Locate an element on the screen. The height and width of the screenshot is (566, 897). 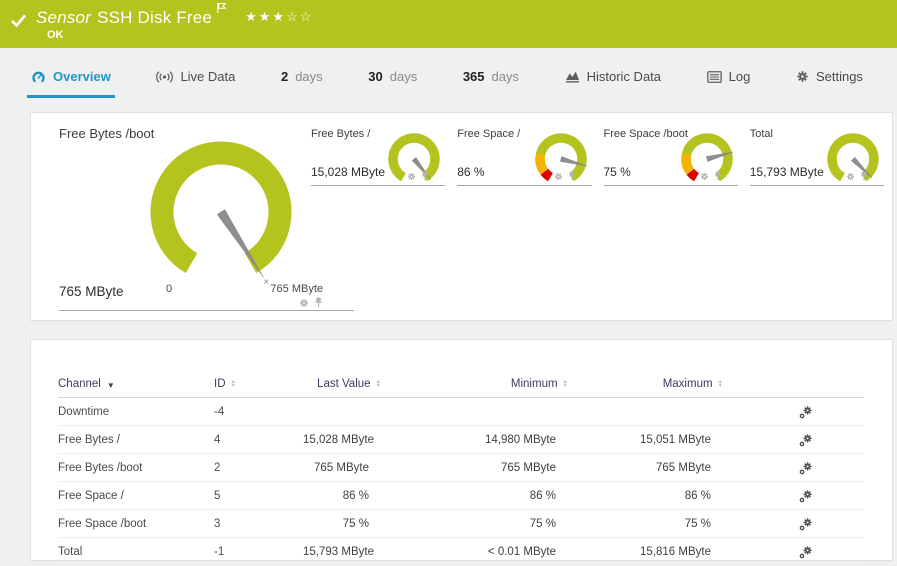
table-row-free-space-boot: Free Space /boot 3 75 % 75 % 75 % is located at coordinates (461, 524).